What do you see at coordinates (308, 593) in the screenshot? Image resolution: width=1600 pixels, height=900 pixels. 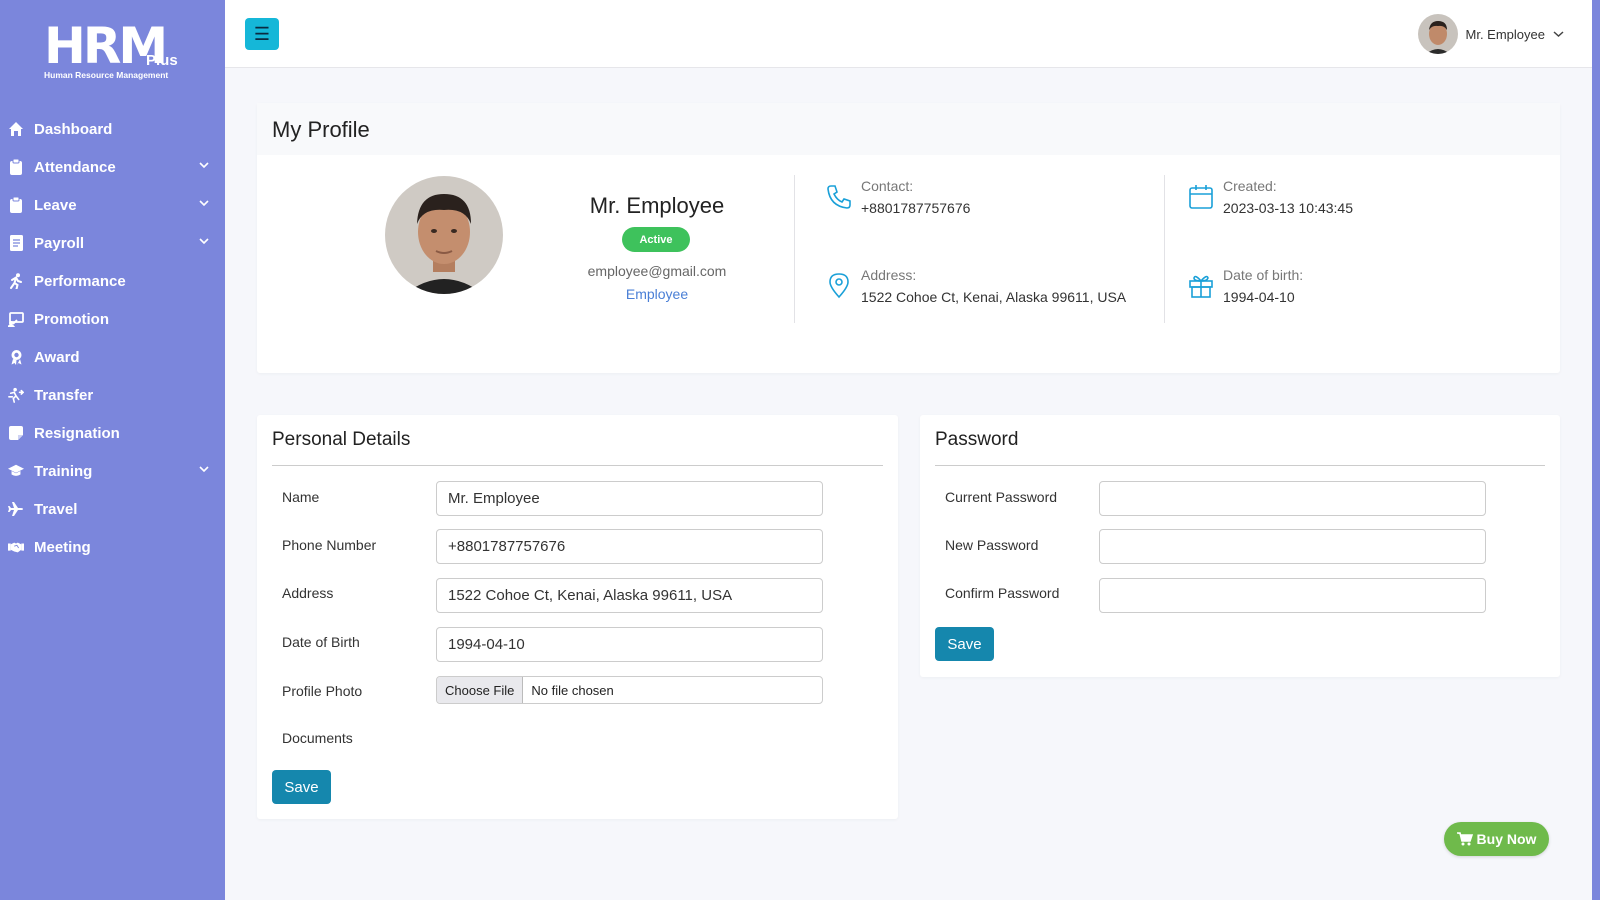 I see `address-label: Address` at bounding box center [308, 593].